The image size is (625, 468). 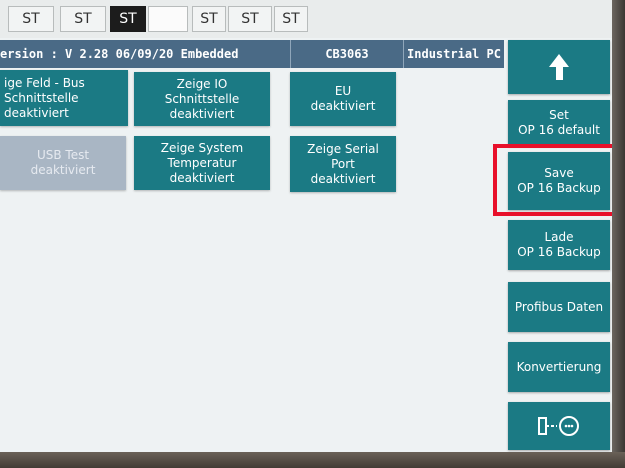 I want to click on tile-line: Zeige IO, so click(x=202, y=83).